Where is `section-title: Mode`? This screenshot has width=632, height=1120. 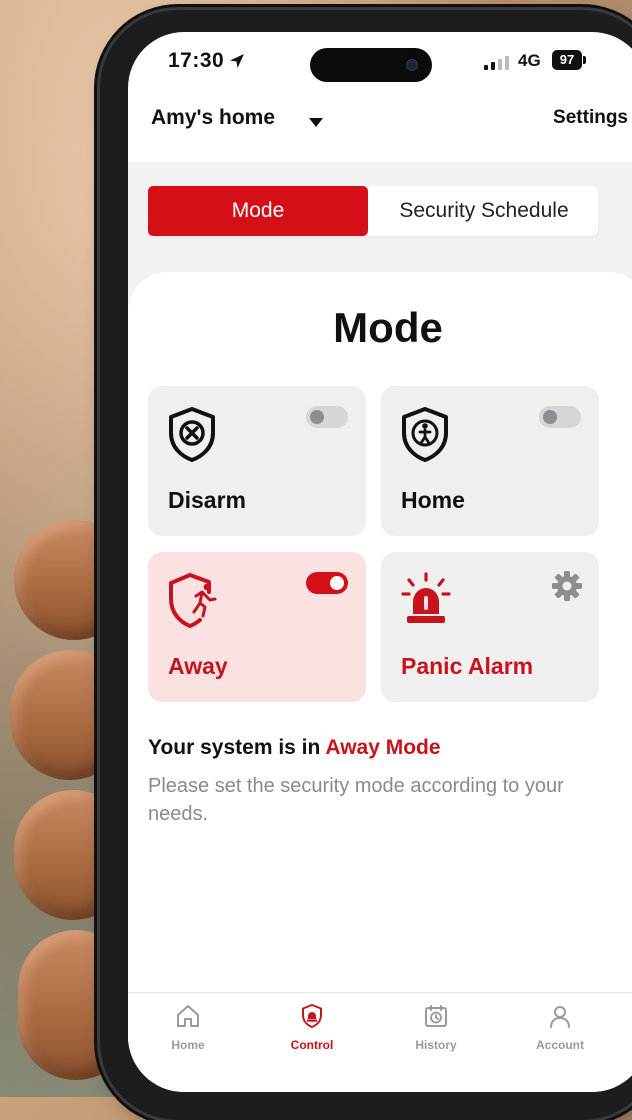 section-title: Mode is located at coordinates (388, 327).